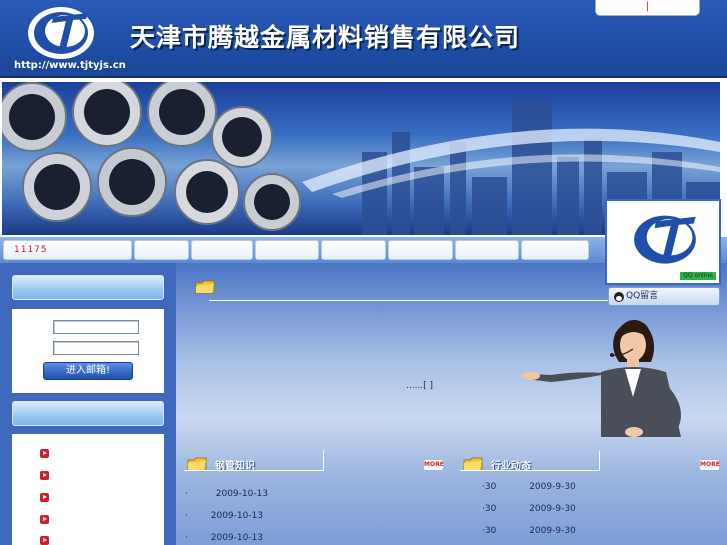 The image size is (727, 545). What do you see at coordinates (67, 250) in the screenshot?
I see `nav-item-1: 11175` at bounding box center [67, 250].